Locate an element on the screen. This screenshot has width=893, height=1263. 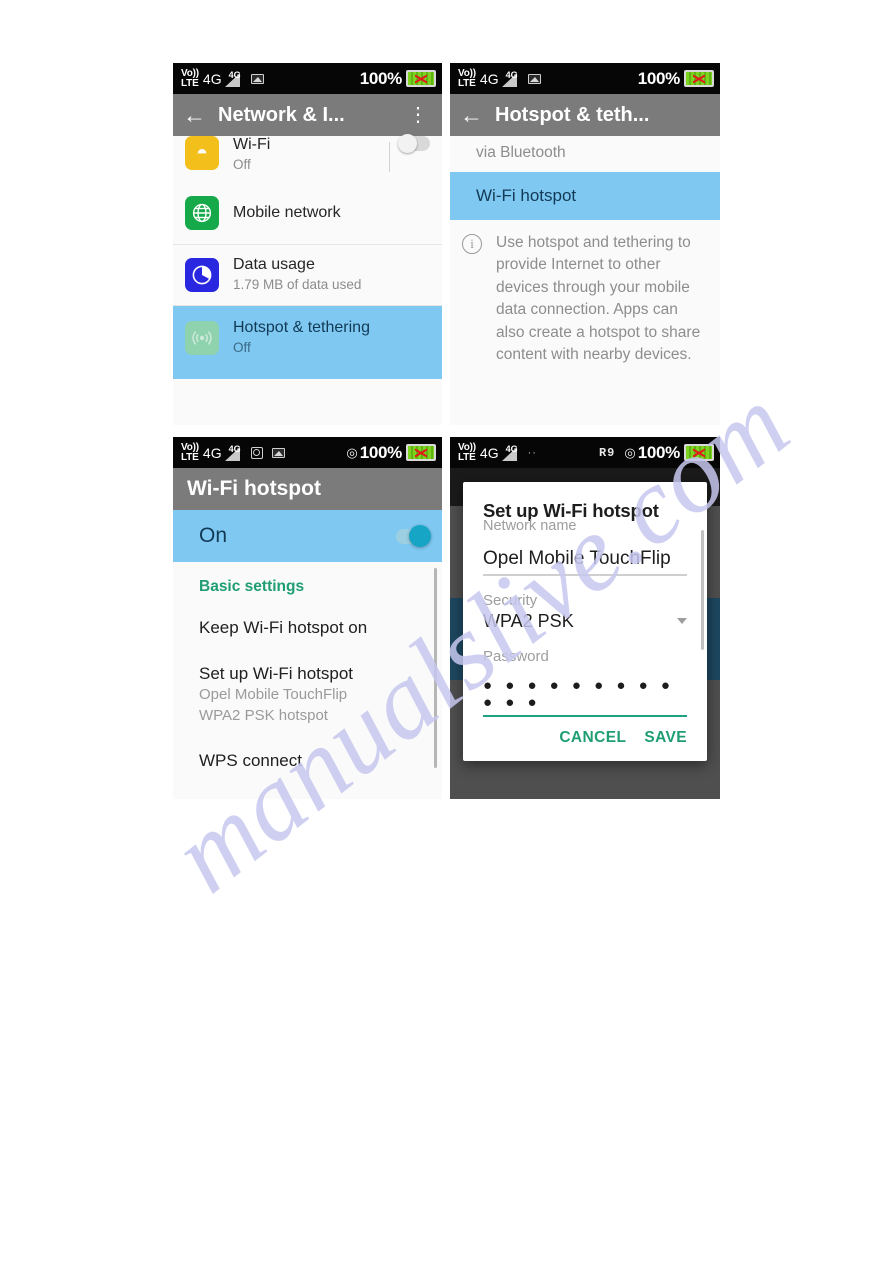
list-item-wifi-hotspot: Wi-Fi hotspot is located at coordinates (585, 196).